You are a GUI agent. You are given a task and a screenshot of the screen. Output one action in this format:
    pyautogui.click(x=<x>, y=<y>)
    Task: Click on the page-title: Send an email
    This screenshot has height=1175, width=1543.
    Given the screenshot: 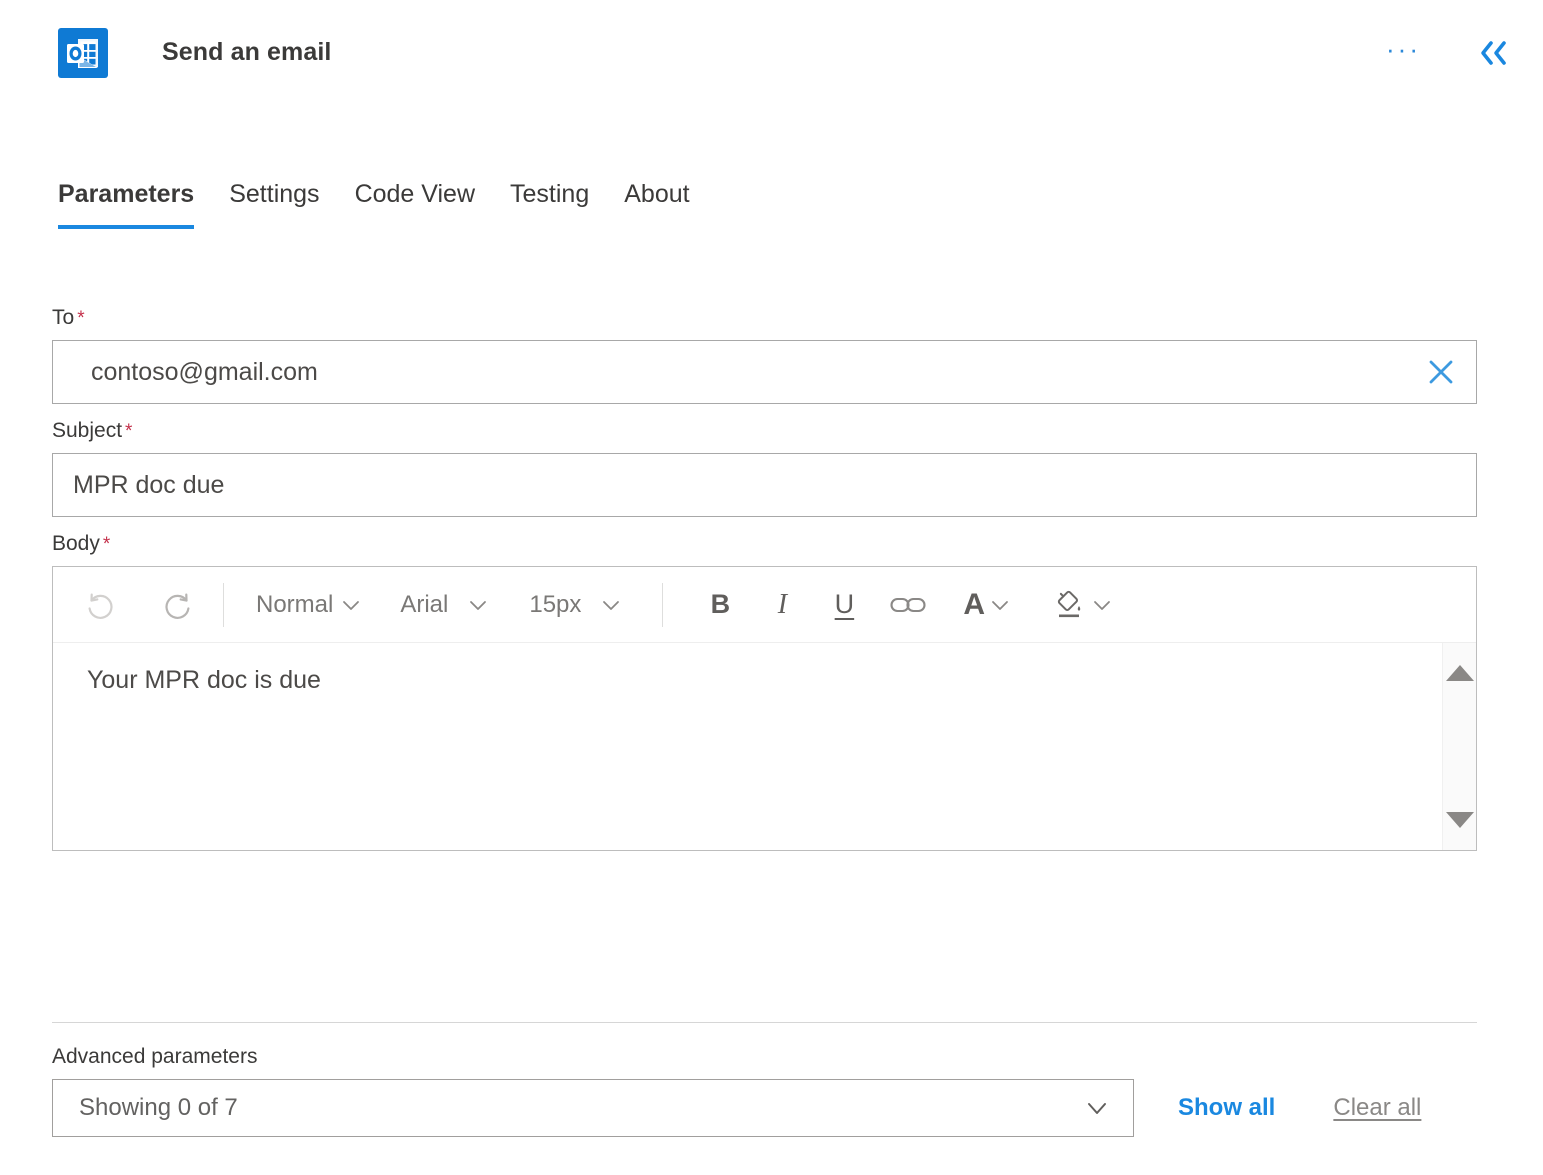 What is the action you would take?
    pyautogui.click(x=247, y=52)
    